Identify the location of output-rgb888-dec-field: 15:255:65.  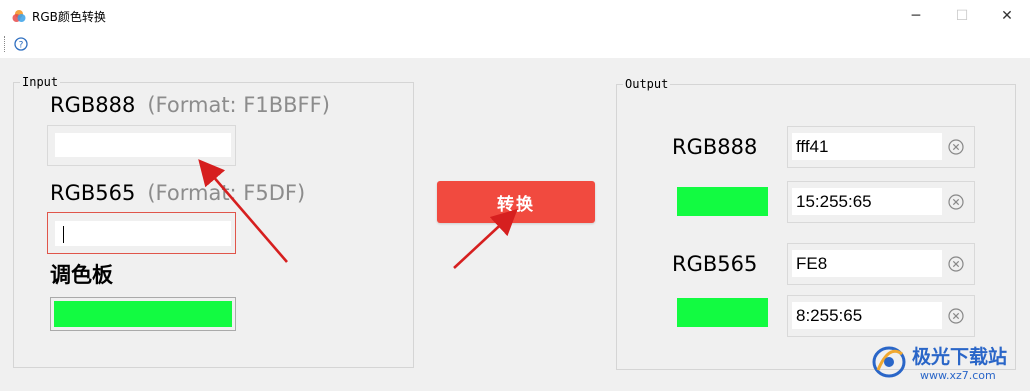
(867, 201).